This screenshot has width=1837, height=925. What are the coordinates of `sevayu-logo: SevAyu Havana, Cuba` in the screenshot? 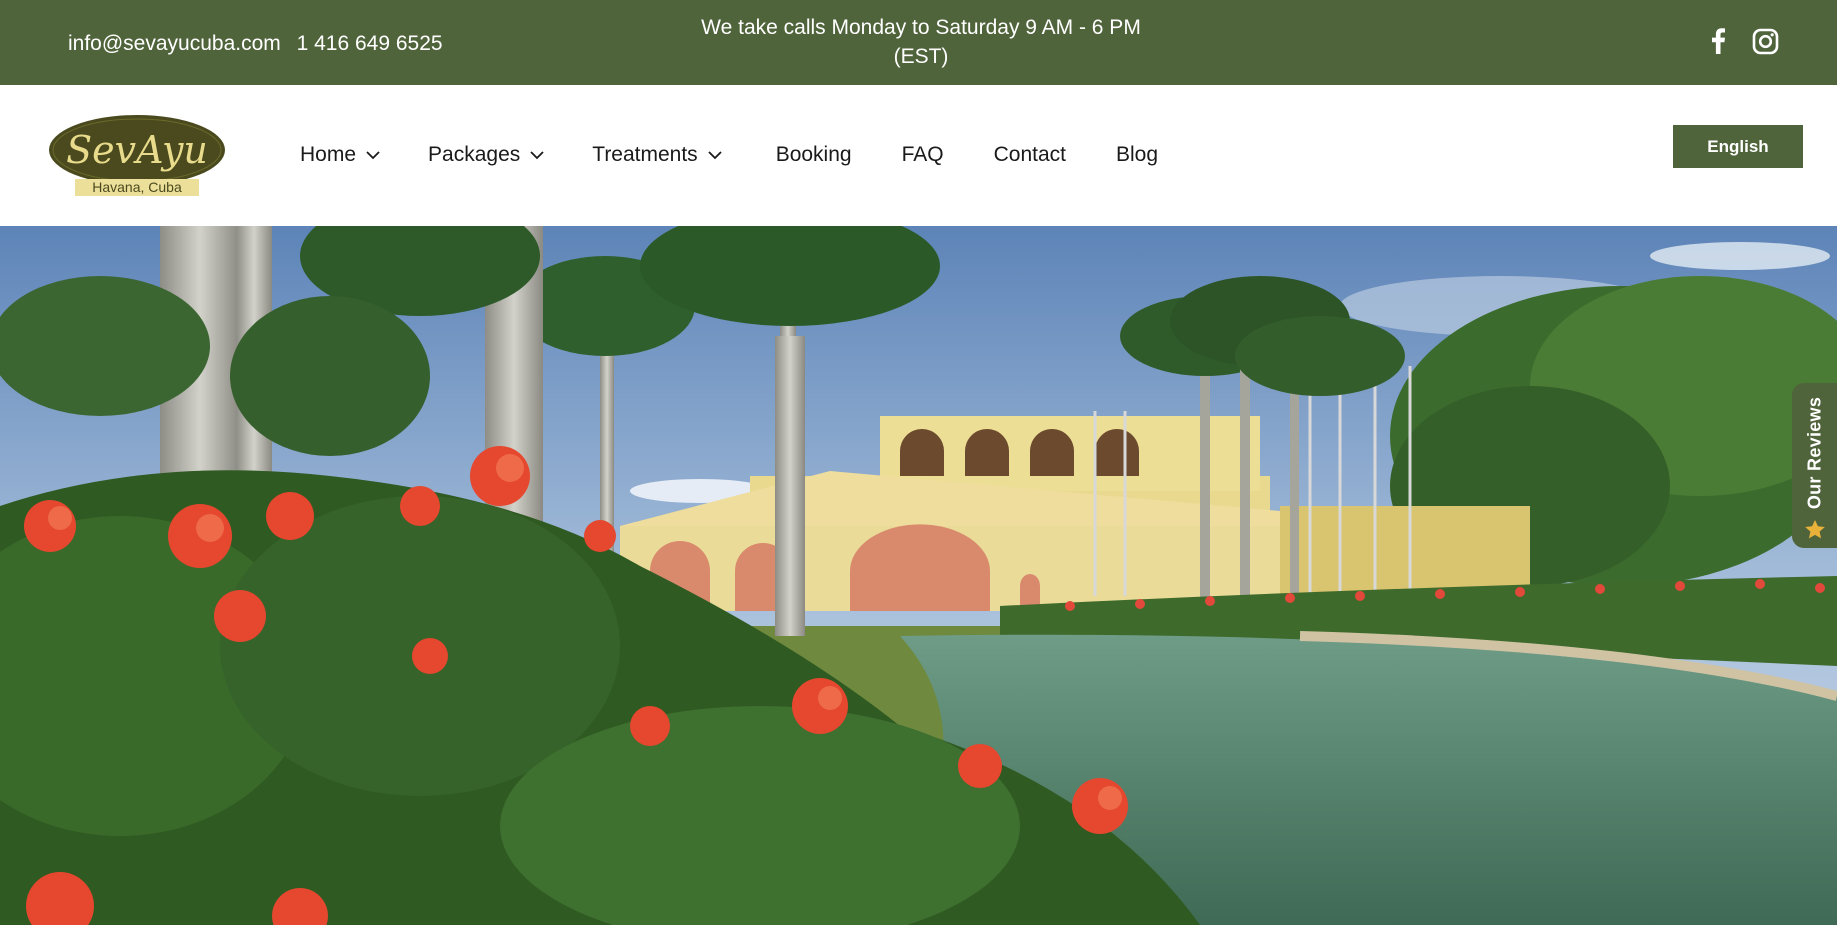 It's located at (137, 158).